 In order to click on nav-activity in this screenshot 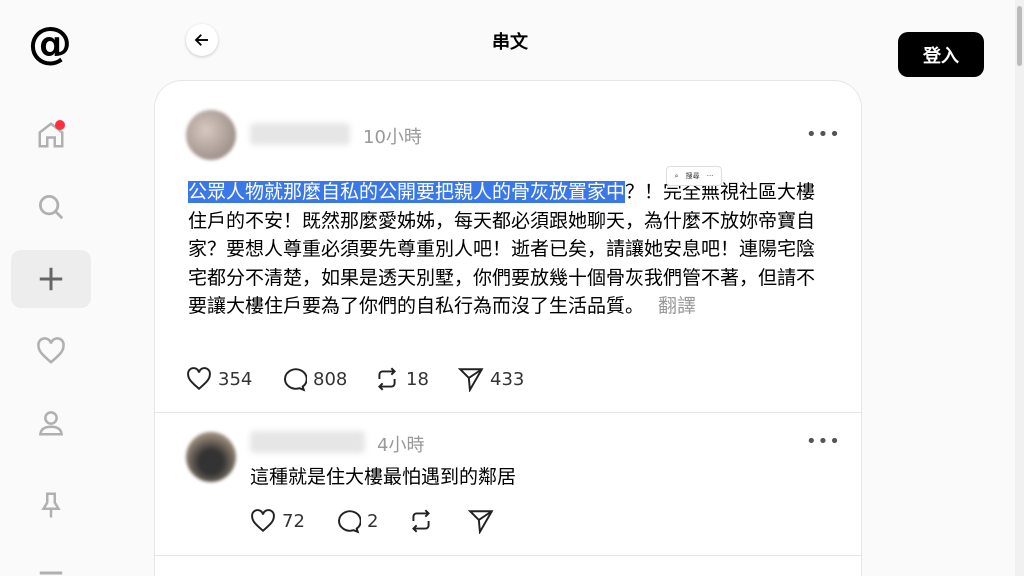, I will do `click(51, 351)`.